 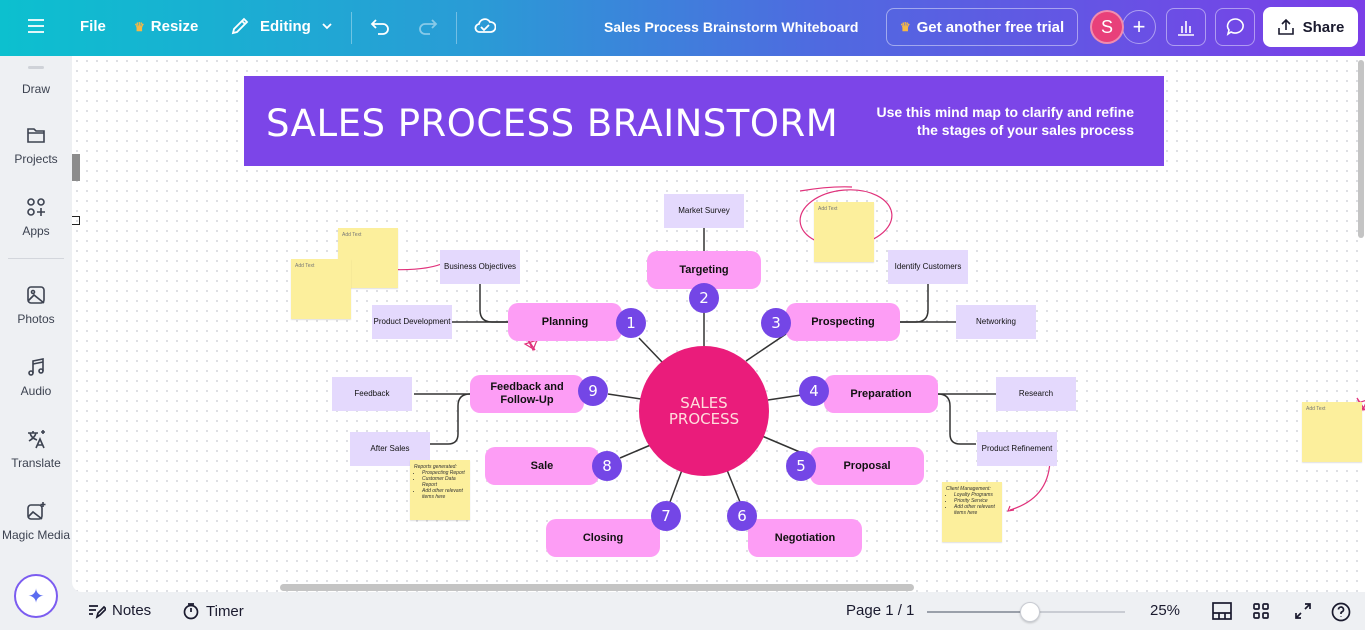 What do you see at coordinates (1107, 27) in the screenshot?
I see `user-avatar: S` at bounding box center [1107, 27].